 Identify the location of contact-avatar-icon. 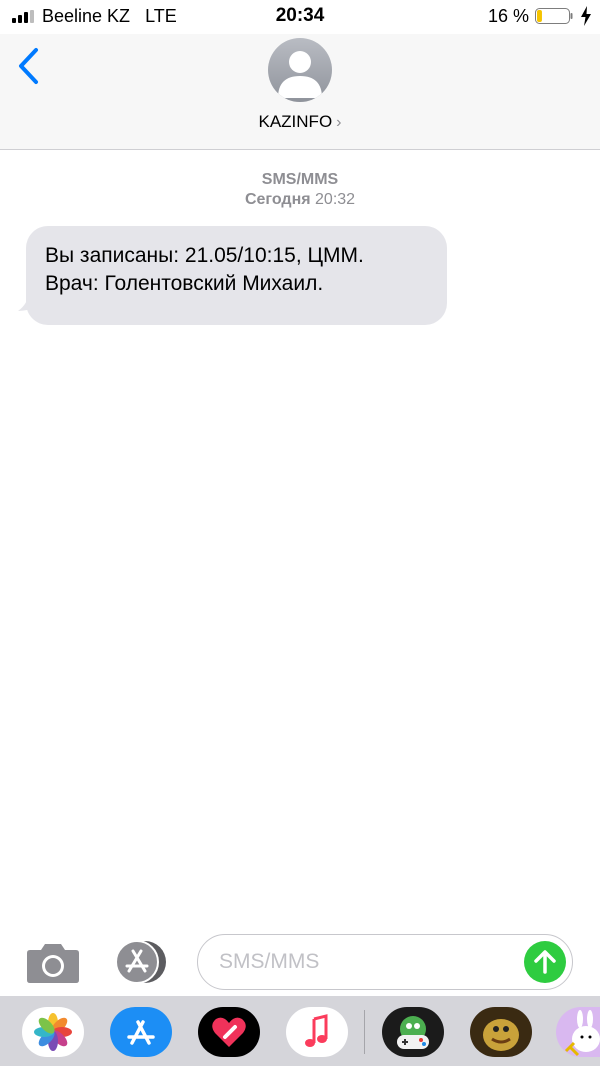
(300, 70).